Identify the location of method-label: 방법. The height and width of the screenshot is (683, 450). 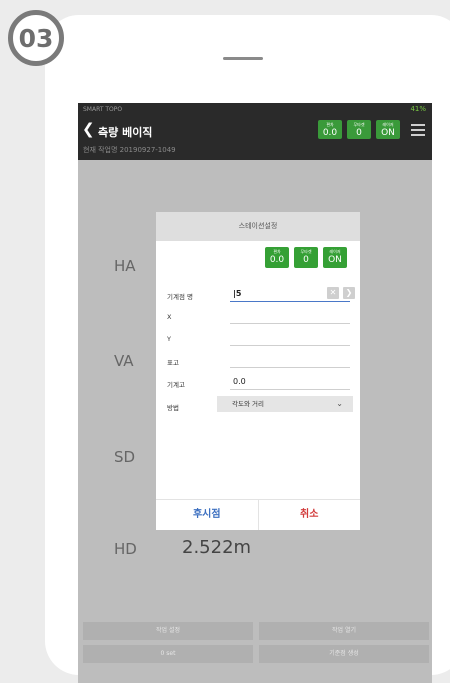
(173, 408).